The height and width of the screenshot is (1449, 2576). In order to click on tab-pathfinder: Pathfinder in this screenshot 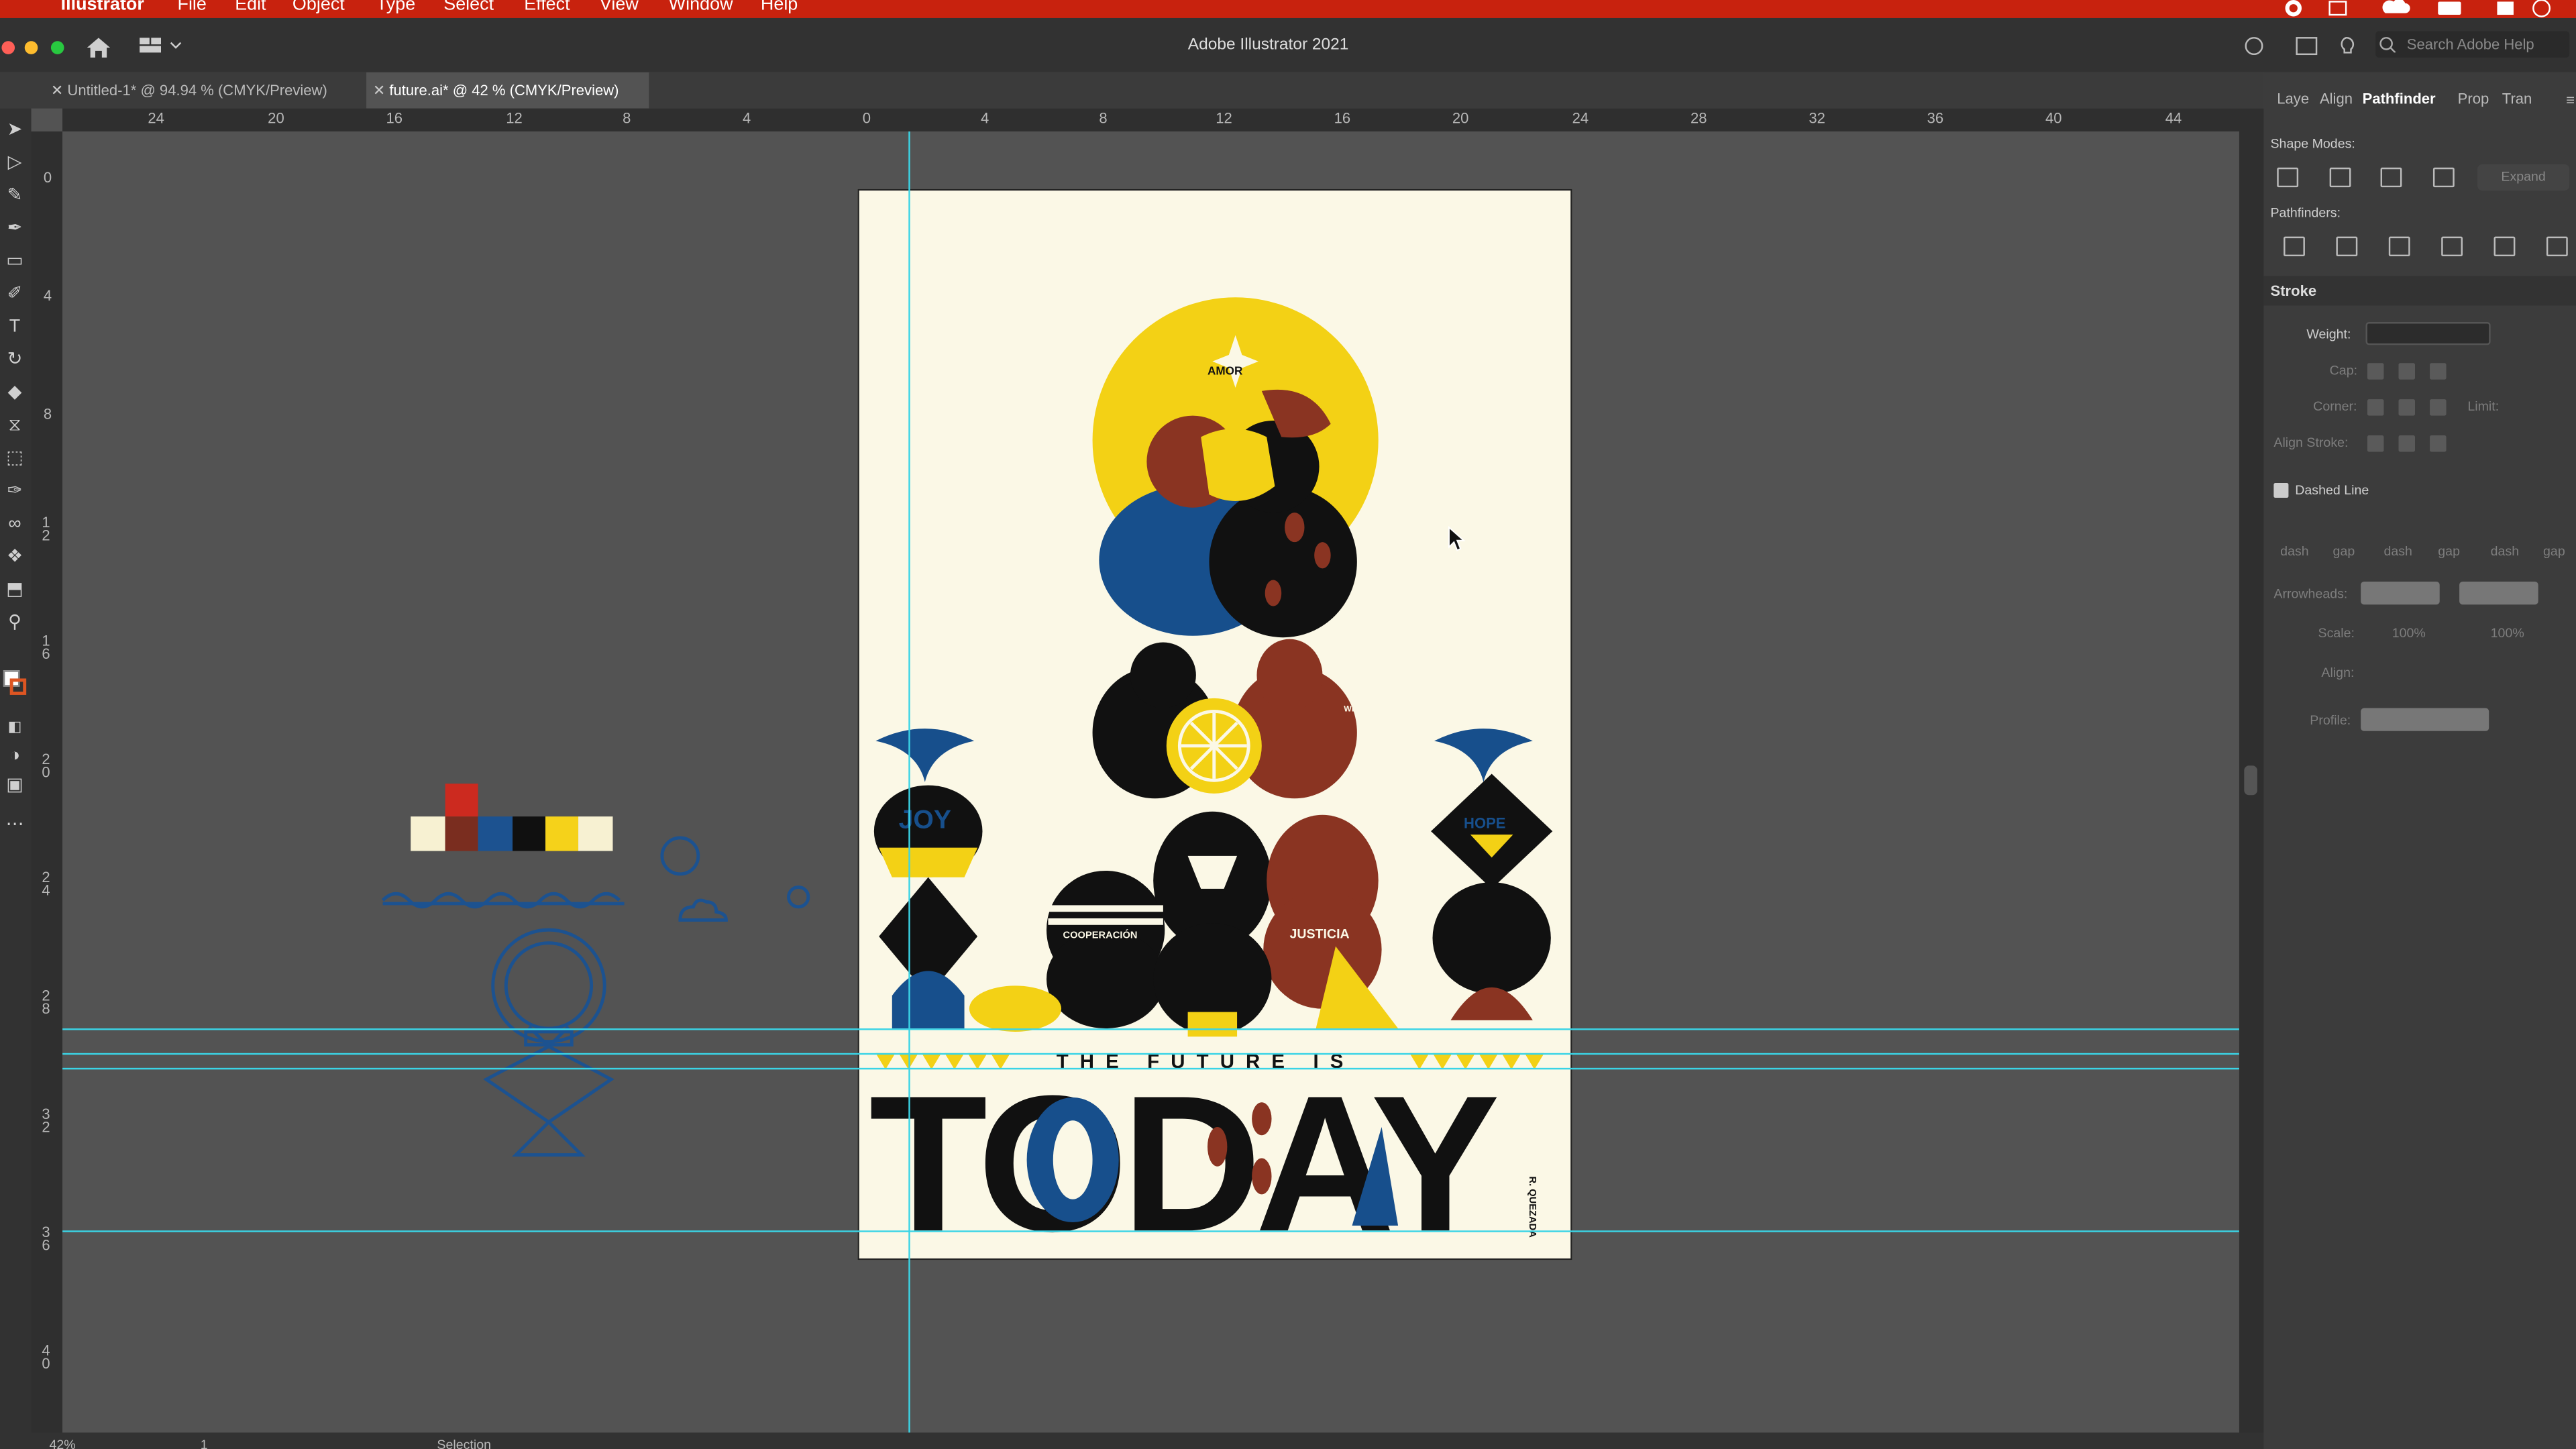, I will do `click(2399, 98)`.